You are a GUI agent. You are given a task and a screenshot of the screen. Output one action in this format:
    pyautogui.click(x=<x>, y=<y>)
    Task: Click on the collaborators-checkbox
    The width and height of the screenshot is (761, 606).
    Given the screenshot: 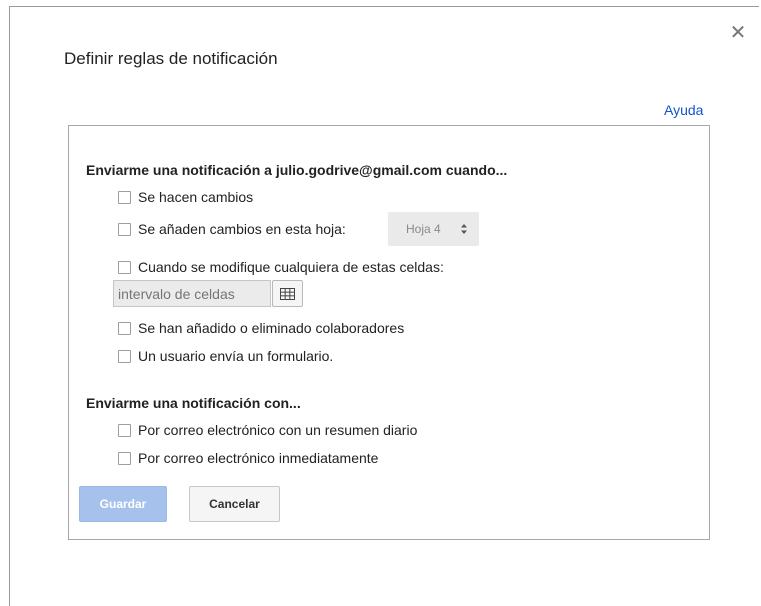 What is the action you would take?
    pyautogui.click(x=124, y=328)
    